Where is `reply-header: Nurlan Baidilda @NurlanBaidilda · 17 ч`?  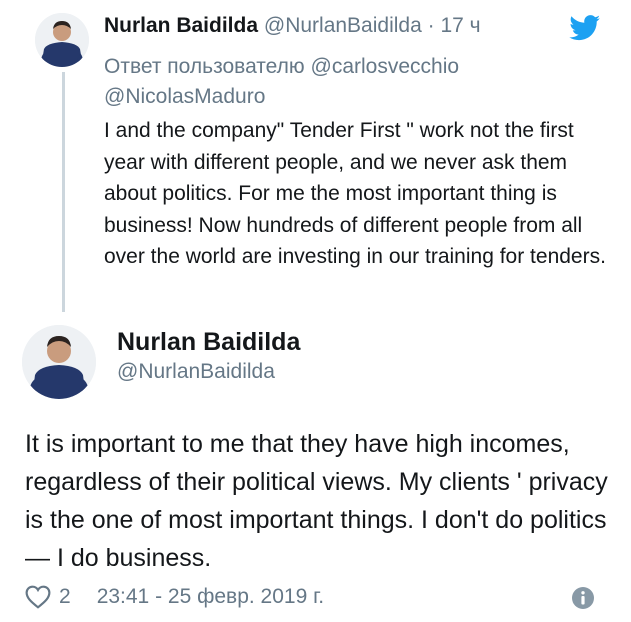
reply-header: Nurlan Baidilda @NurlanBaidilda · 17 ч is located at coordinates (292, 26).